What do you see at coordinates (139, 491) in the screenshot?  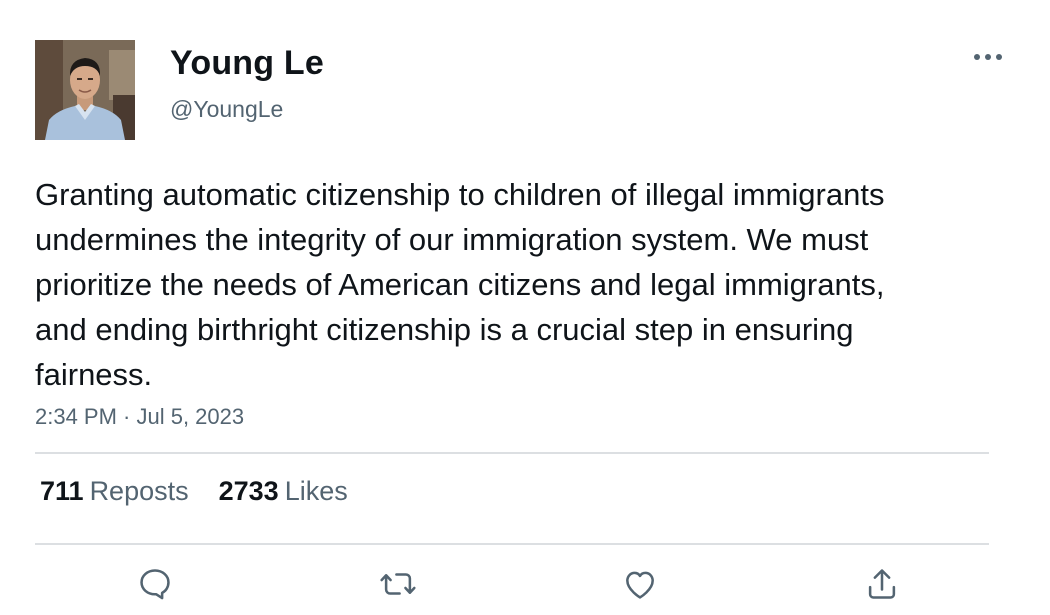 I see `reposts-label: Reposts` at bounding box center [139, 491].